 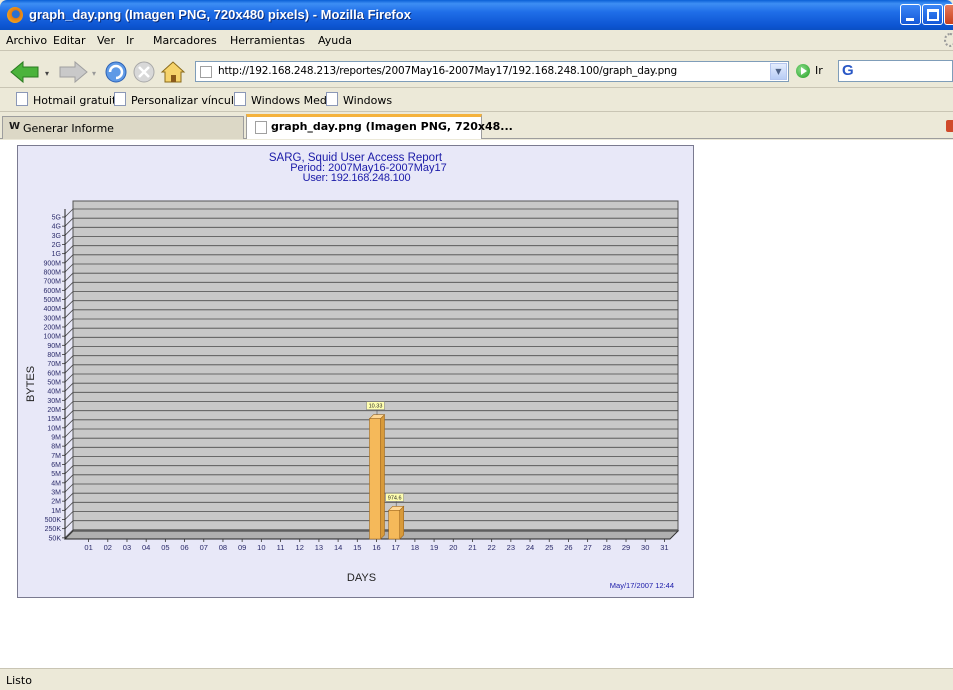 What do you see at coordinates (188, 100) in the screenshot?
I see `bookmark-personalizar: Personalizar vínculos` at bounding box center [188, 100].